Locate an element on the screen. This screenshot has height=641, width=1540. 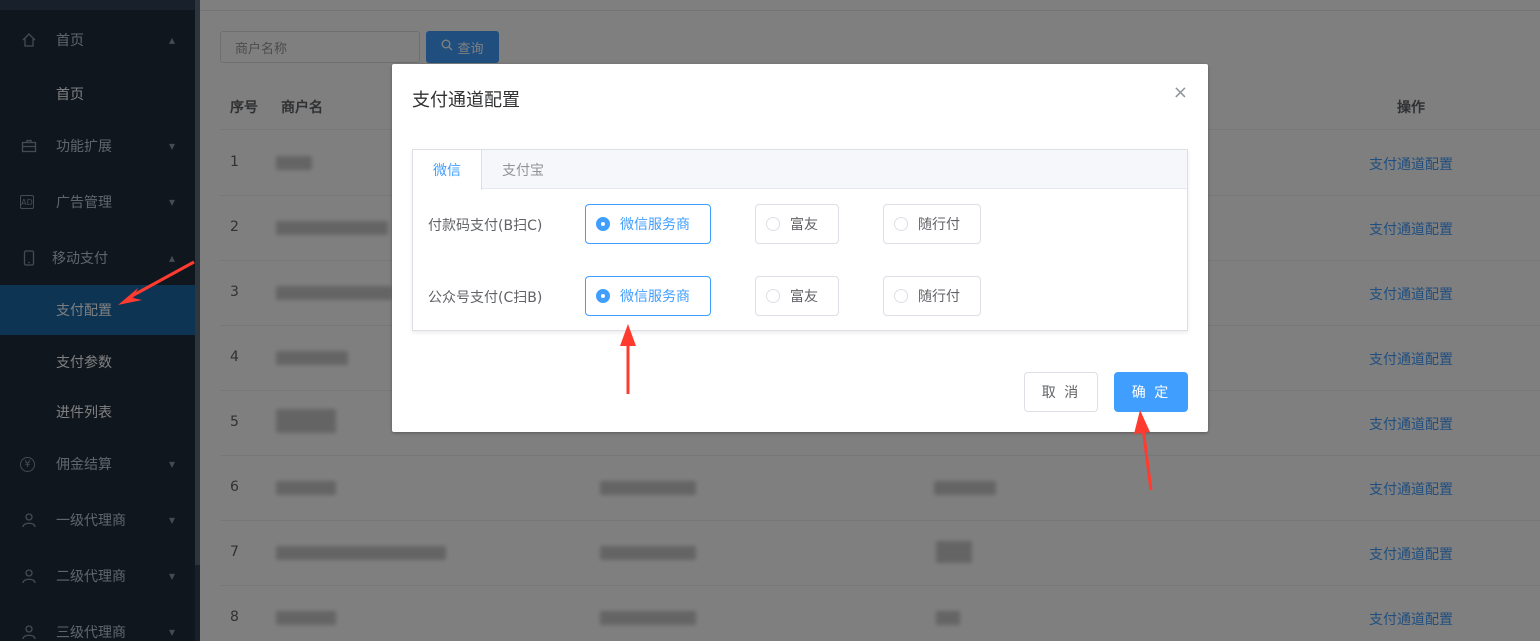
arrow-to-wechat-provider is located at coordinates (628, 359).